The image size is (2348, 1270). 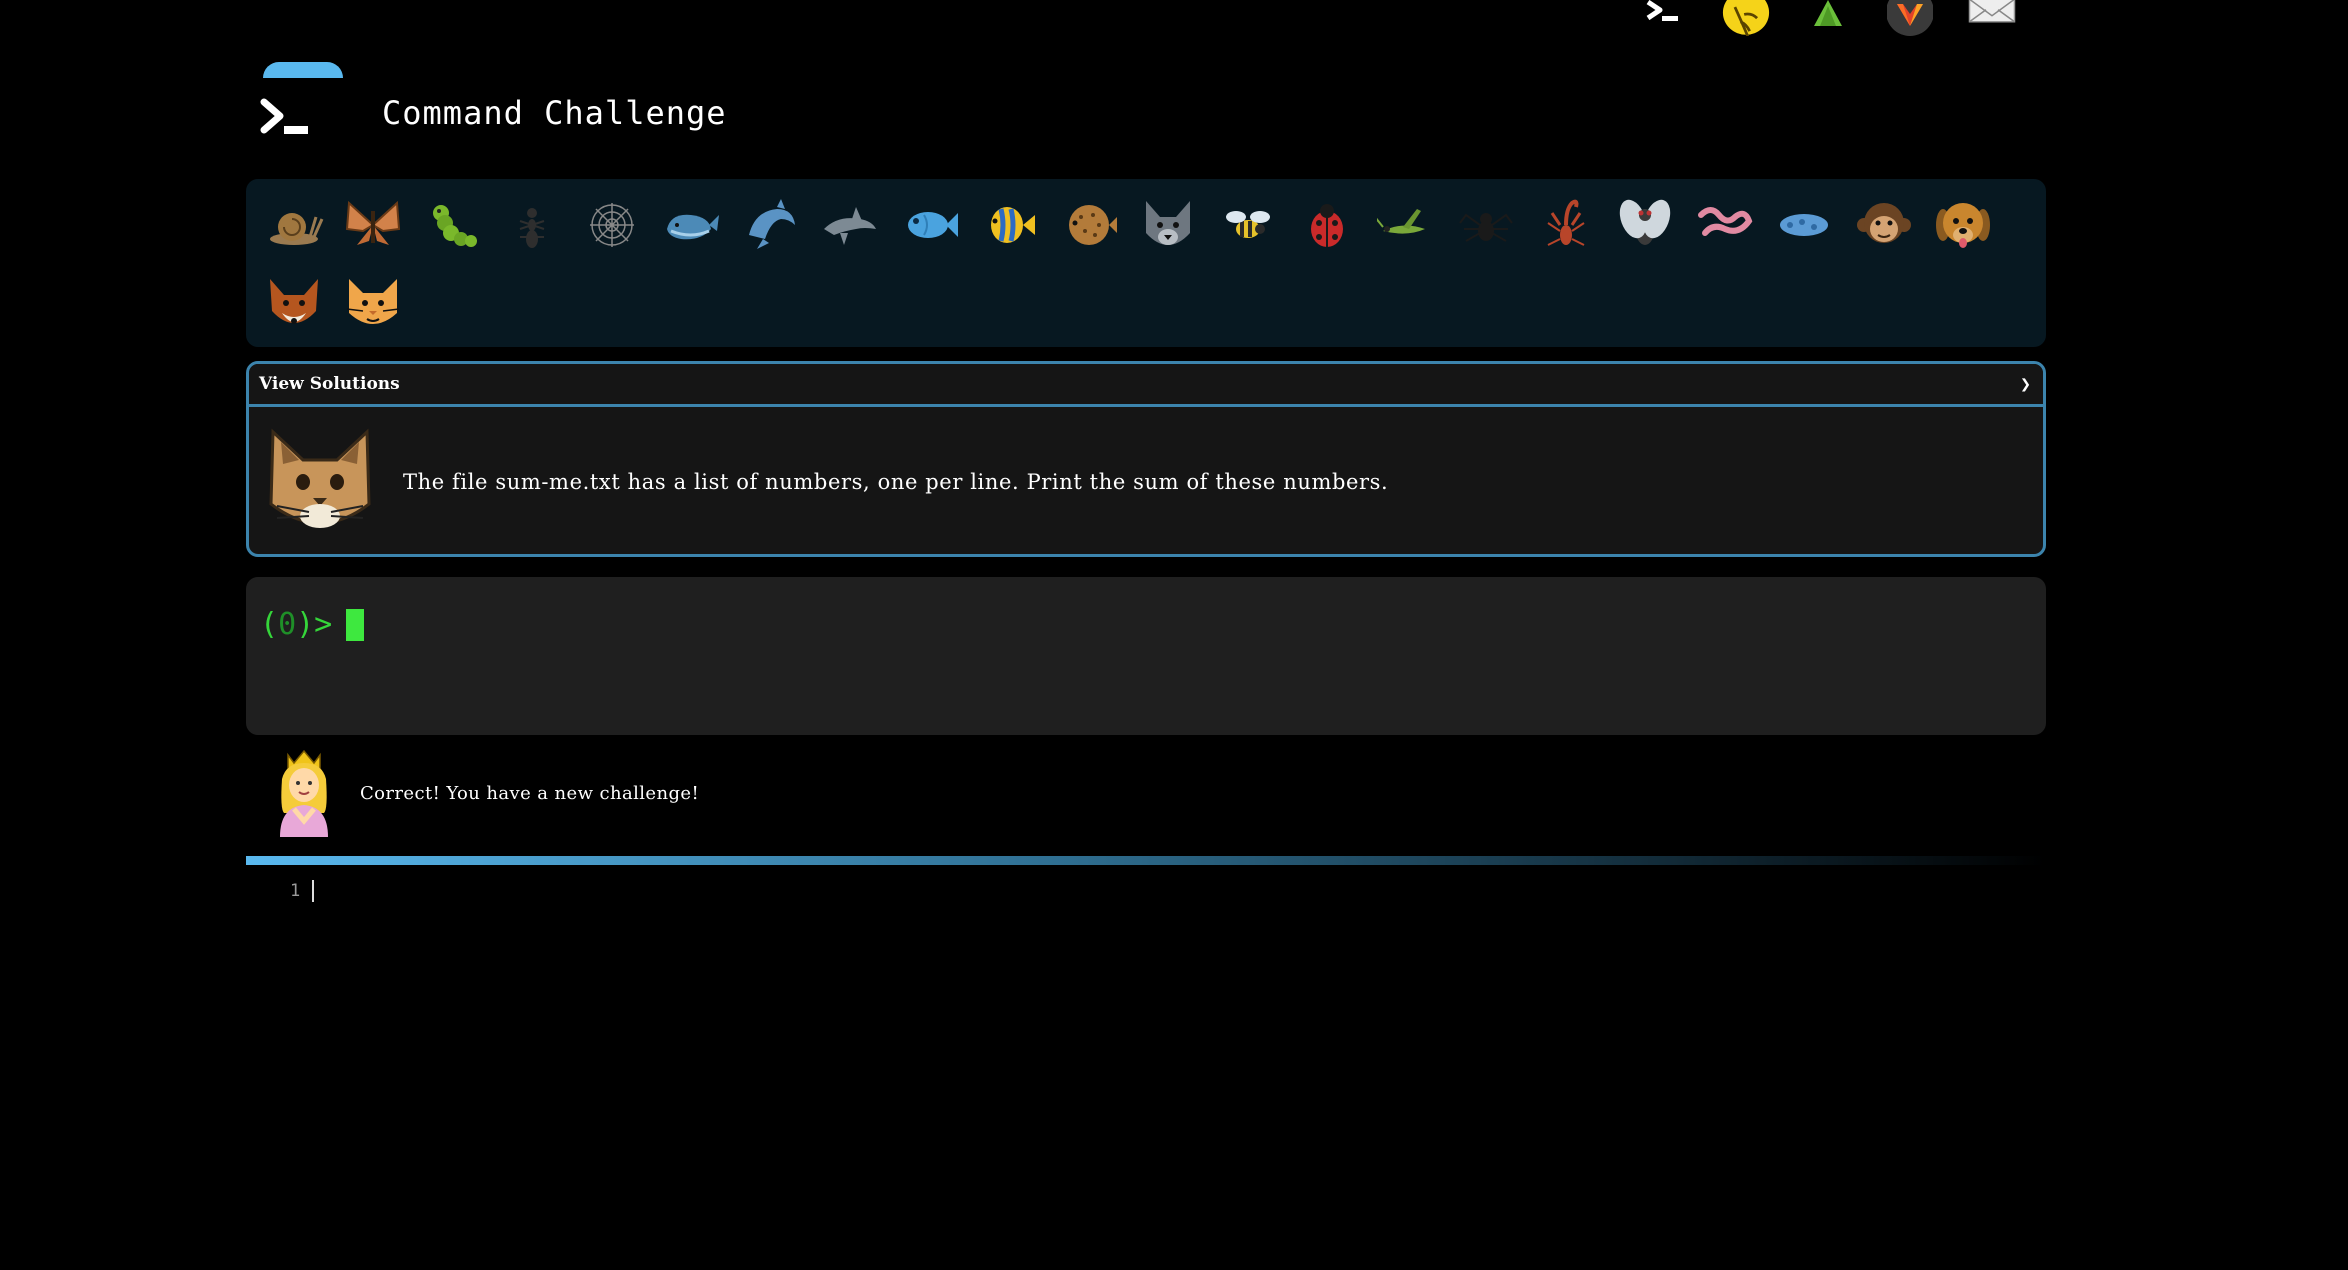 I want to click on animal-dolphin-grey, so click(x=851, y=225).